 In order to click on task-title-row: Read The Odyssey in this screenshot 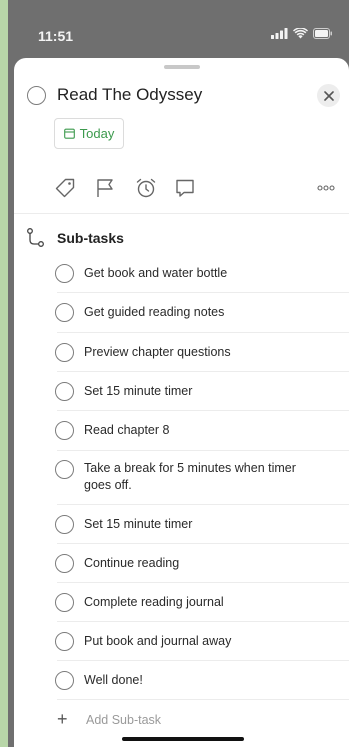, I will do `click(181, 96)`.